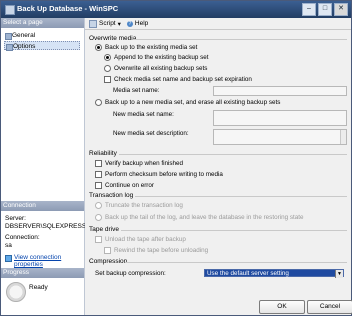 The height and width of the screenshot is (316, 352). What do you see at coordinates (104, 229) in the screenshot?
I see `tape-drive-title: Tape drive` at bounding box center [104, 229].